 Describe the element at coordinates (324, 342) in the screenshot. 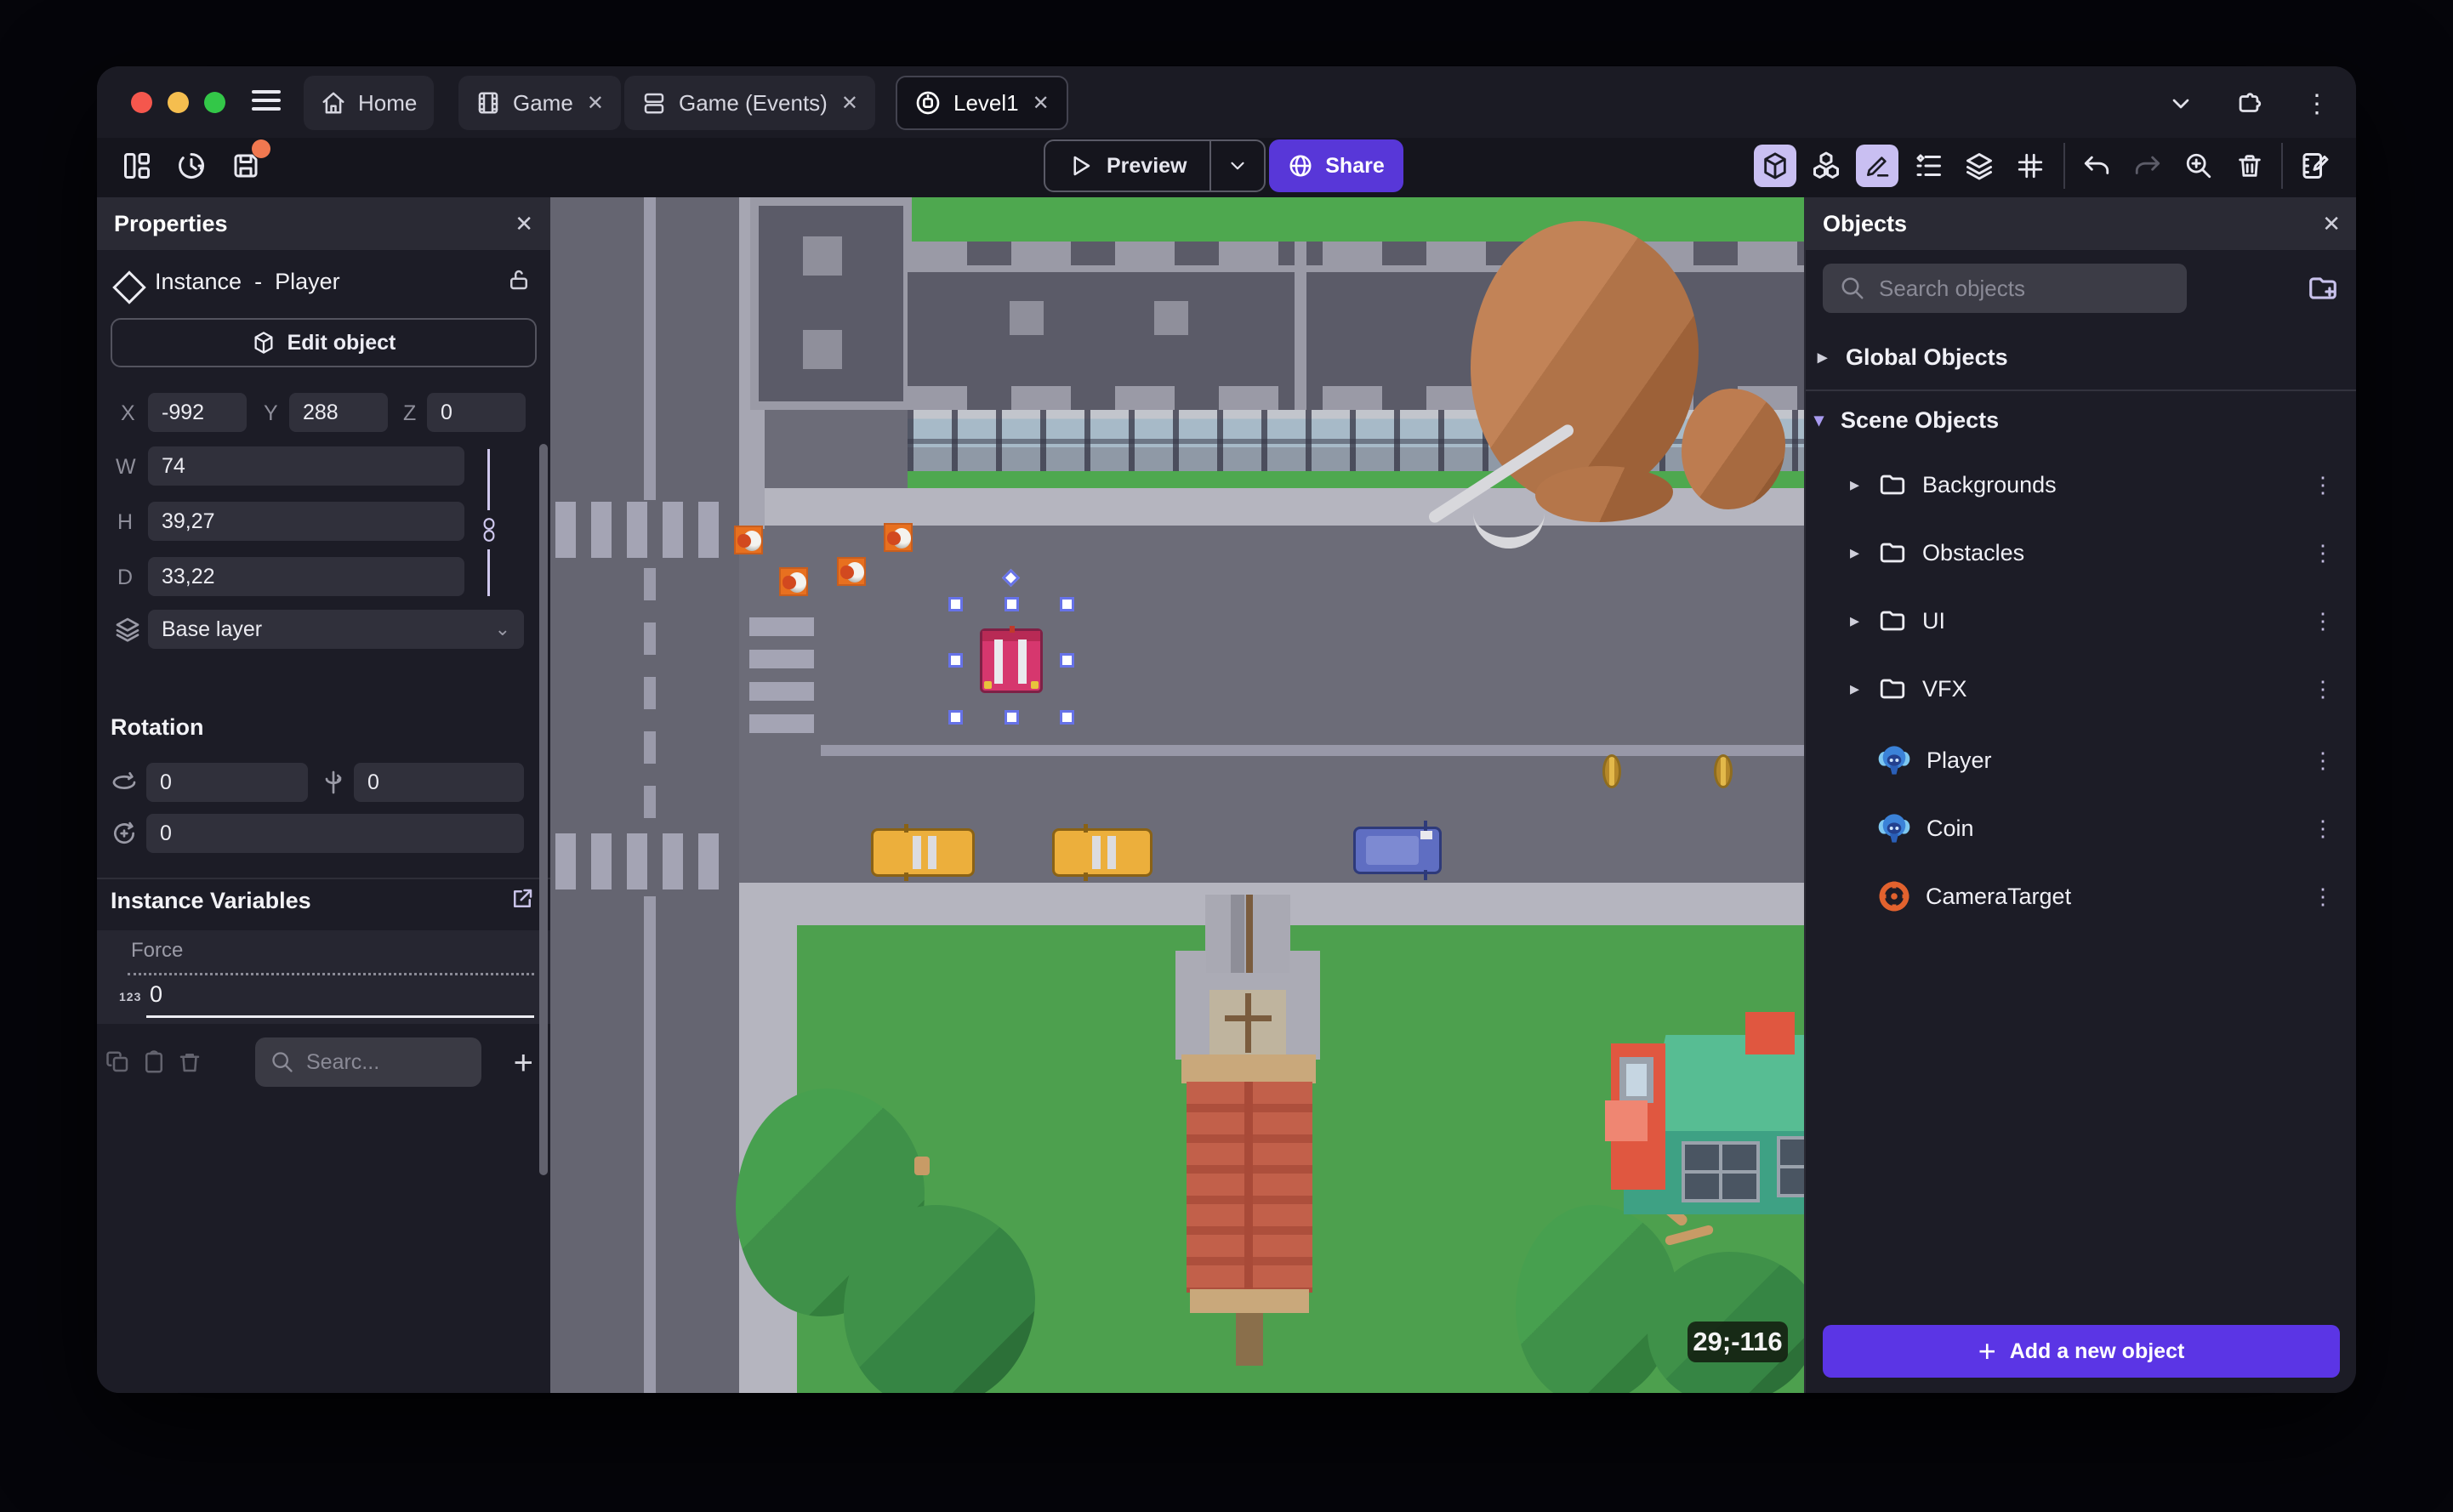

I see `edit-object-button: Edit object` at that location.